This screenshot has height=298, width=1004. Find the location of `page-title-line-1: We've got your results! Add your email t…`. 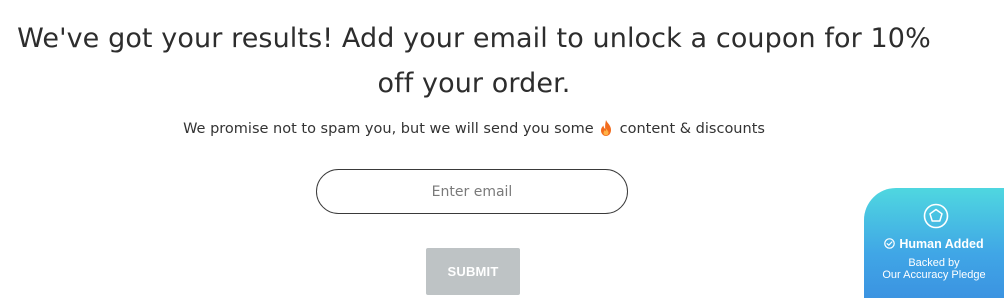

page-title-line-1: We've got your results! Add your email t… is located at coordinates (474, 38).